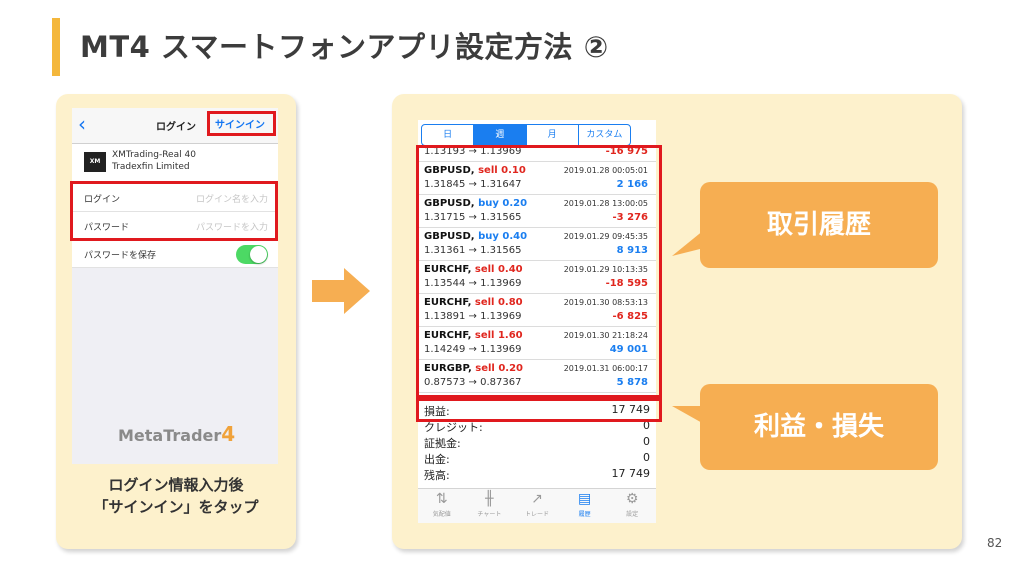 The height and width of the screenshot is (567, 1024). What do you see at coordinates (584, 514) in the screenshot?
I see `tab-label: 履歴` at bounding box center [584, 514].